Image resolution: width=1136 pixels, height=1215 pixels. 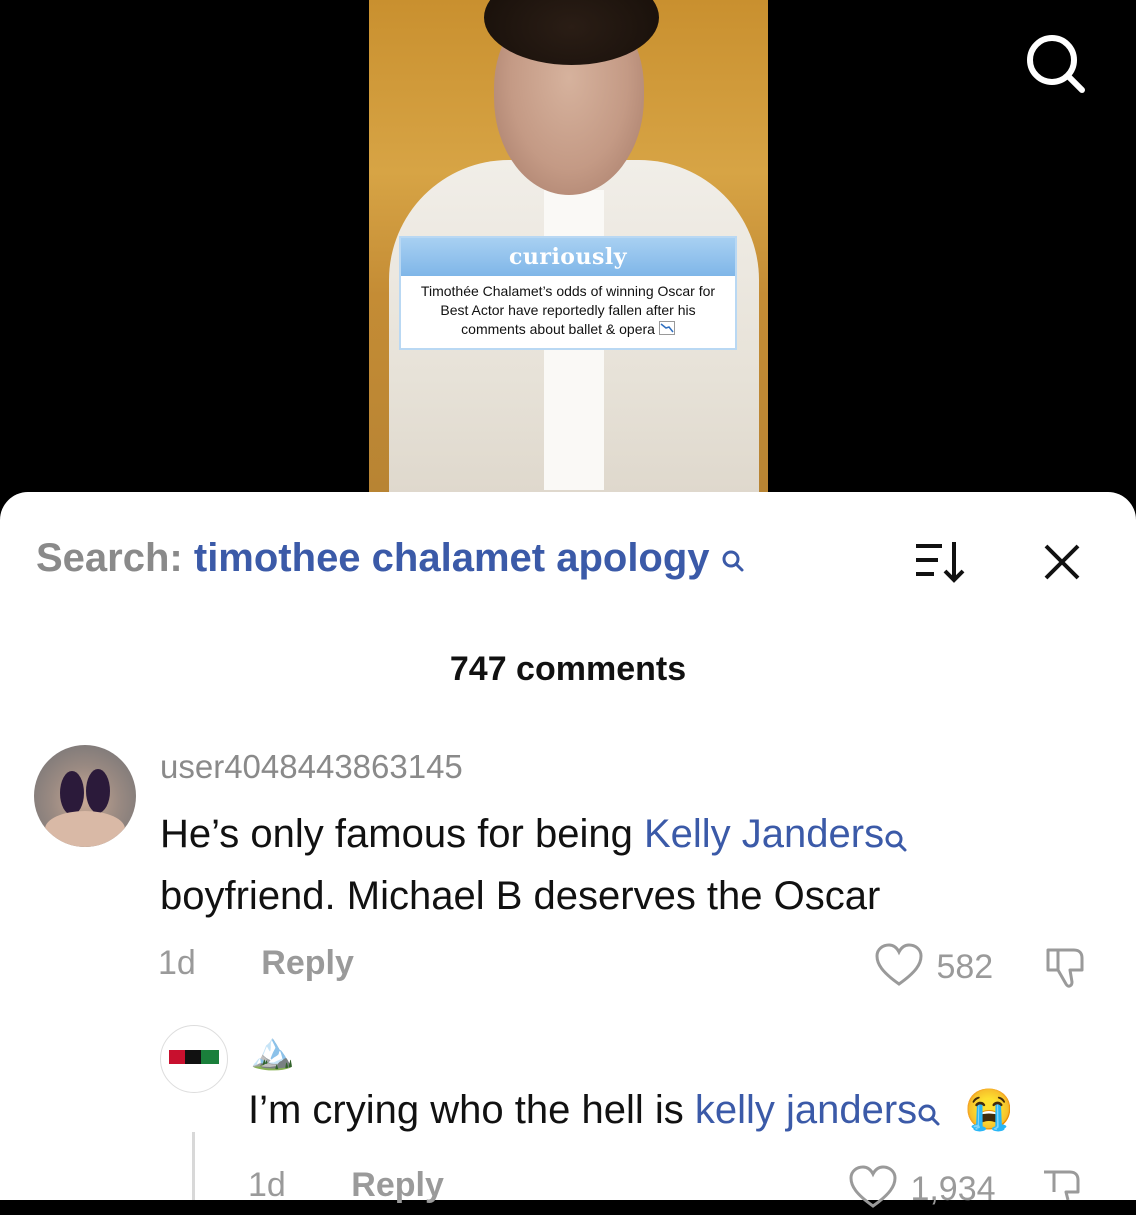 I want to click on crying-emoji: 😭, so click(x=989, y=1110).